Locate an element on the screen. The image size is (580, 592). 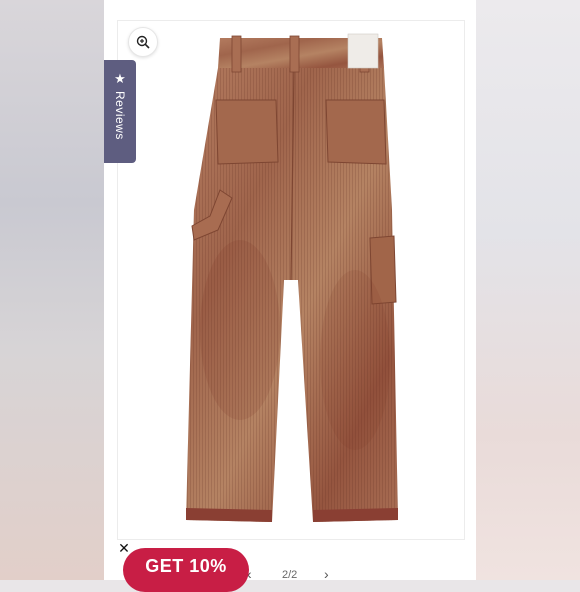
discount-popup-button: GET 10% is located at coordinates (186, 570).